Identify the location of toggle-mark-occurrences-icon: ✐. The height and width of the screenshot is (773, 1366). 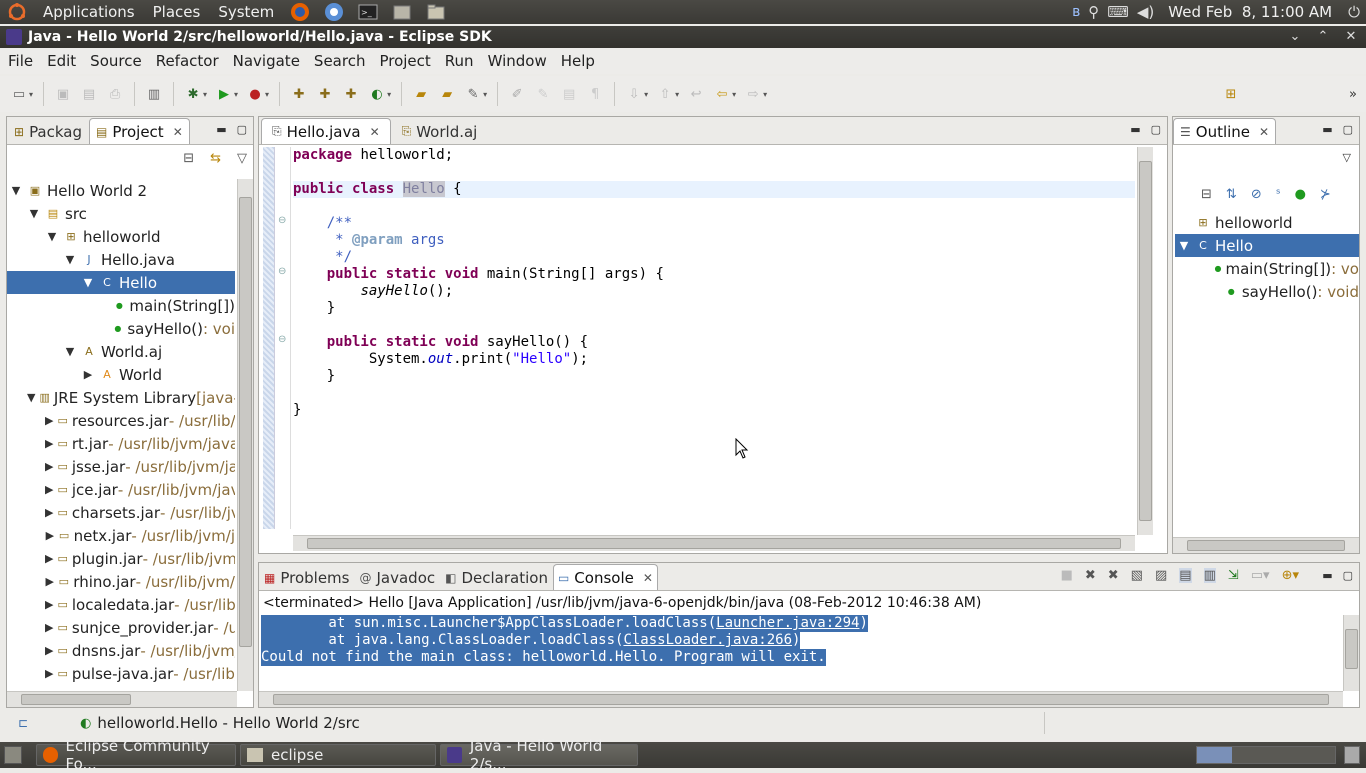
(517, 94).